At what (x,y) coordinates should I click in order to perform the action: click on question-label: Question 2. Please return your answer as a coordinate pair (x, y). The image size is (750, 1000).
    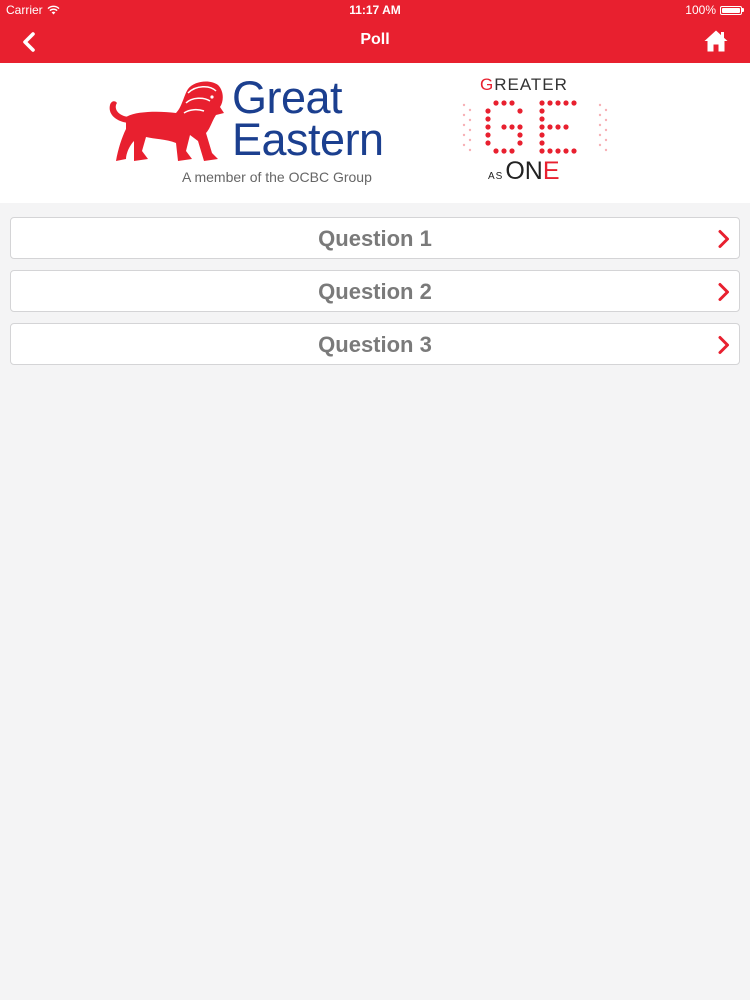
    Looking at the image, I should click on (375, 291).